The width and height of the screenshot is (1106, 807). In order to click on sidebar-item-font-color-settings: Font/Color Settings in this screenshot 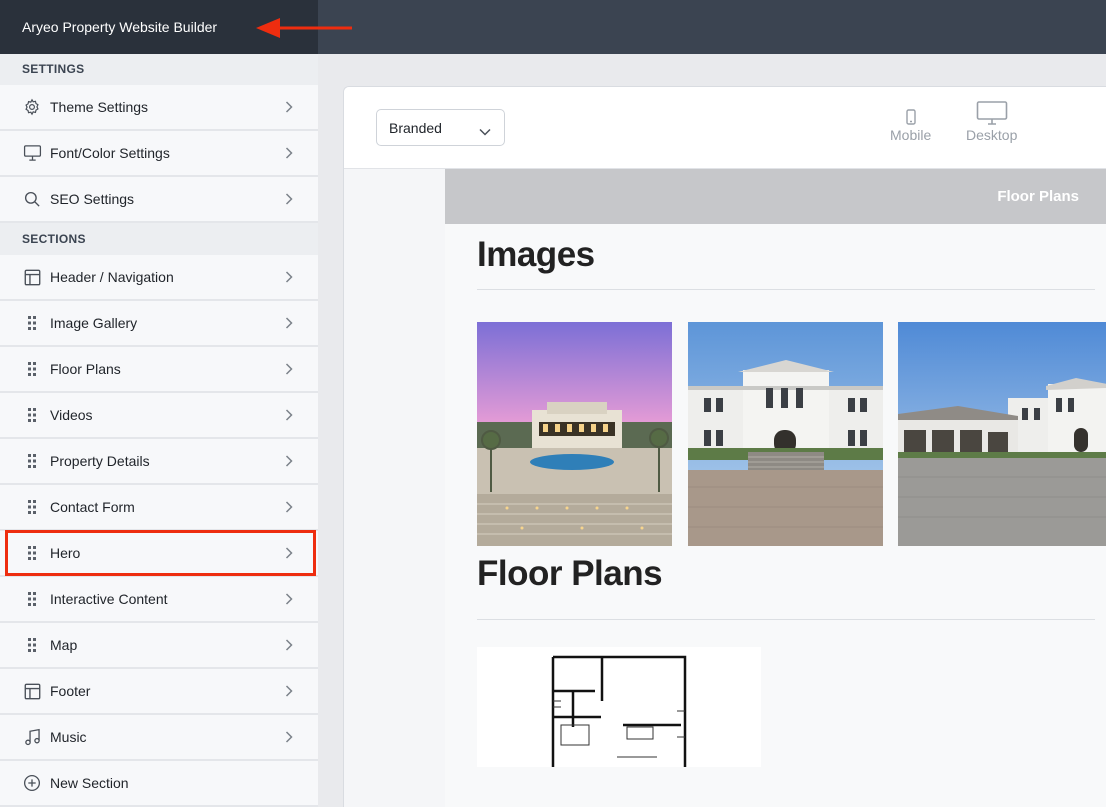, I will do `click(159, 154)`.